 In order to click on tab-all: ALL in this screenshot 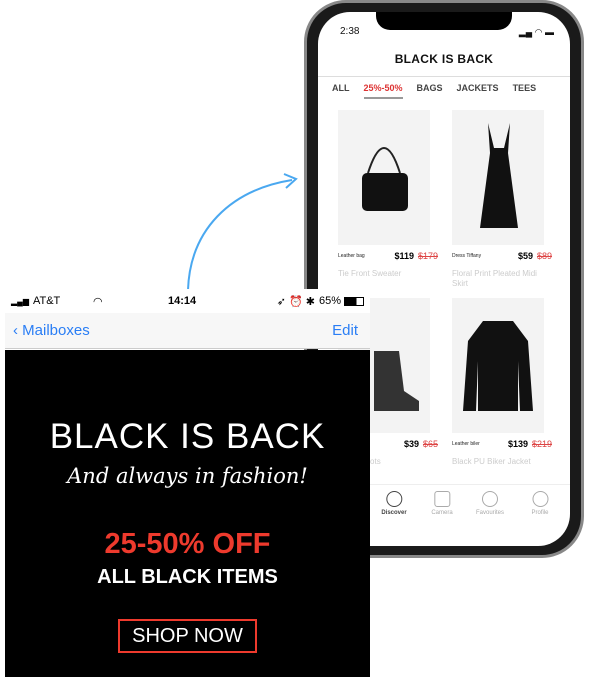, I will do `click(341, 91)`.